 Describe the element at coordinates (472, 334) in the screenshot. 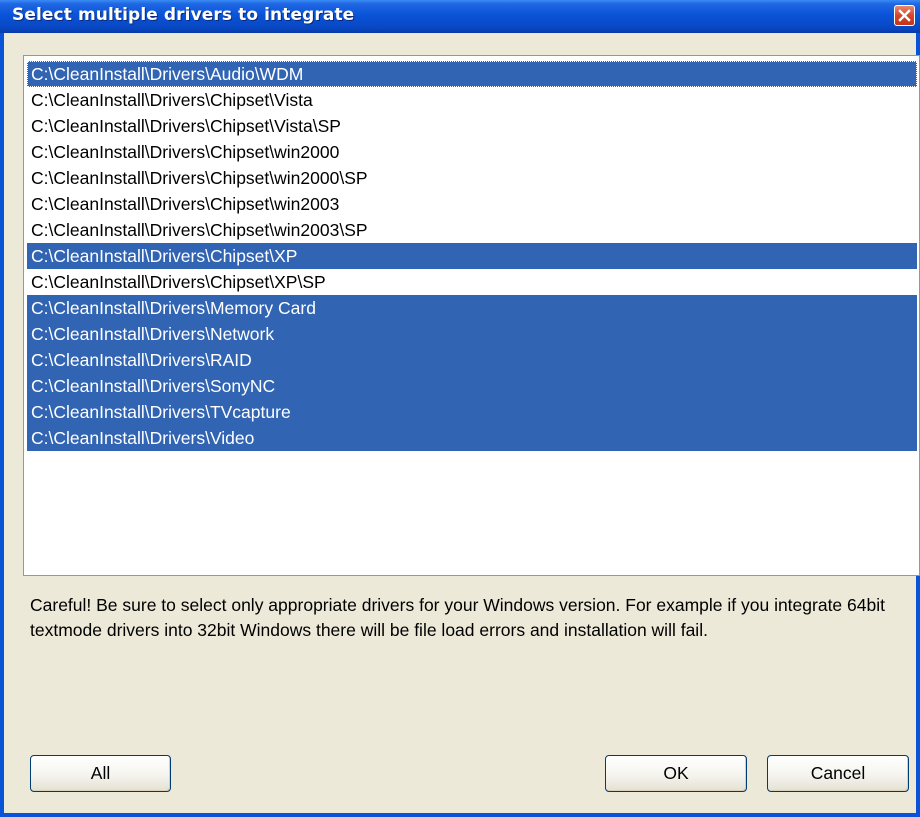

I see `list-item: C:\CleanInstall\Drivers\Network` at that location.